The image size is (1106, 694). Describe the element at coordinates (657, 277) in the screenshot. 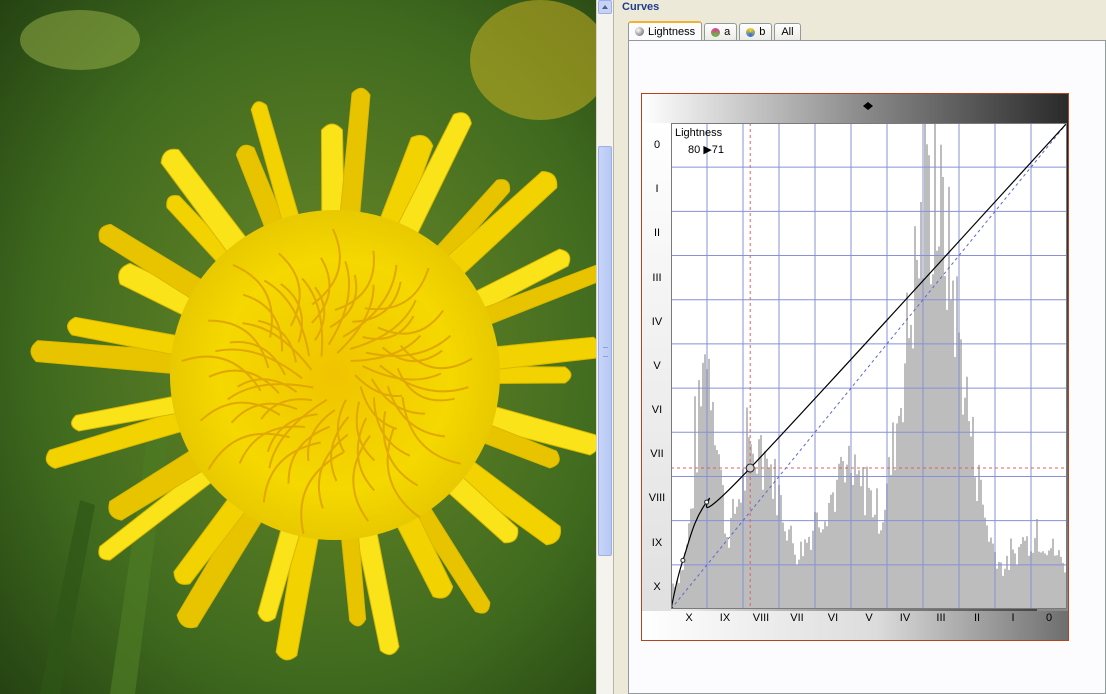

I see `y-tick-label: III` at that location.